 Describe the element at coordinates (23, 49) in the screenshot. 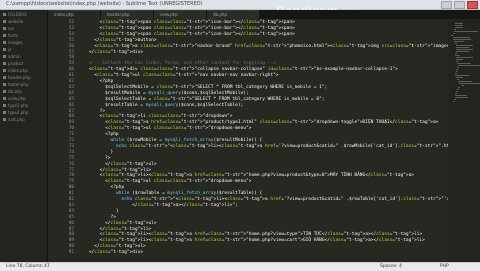

I see `sidebar-item: js` at that location.